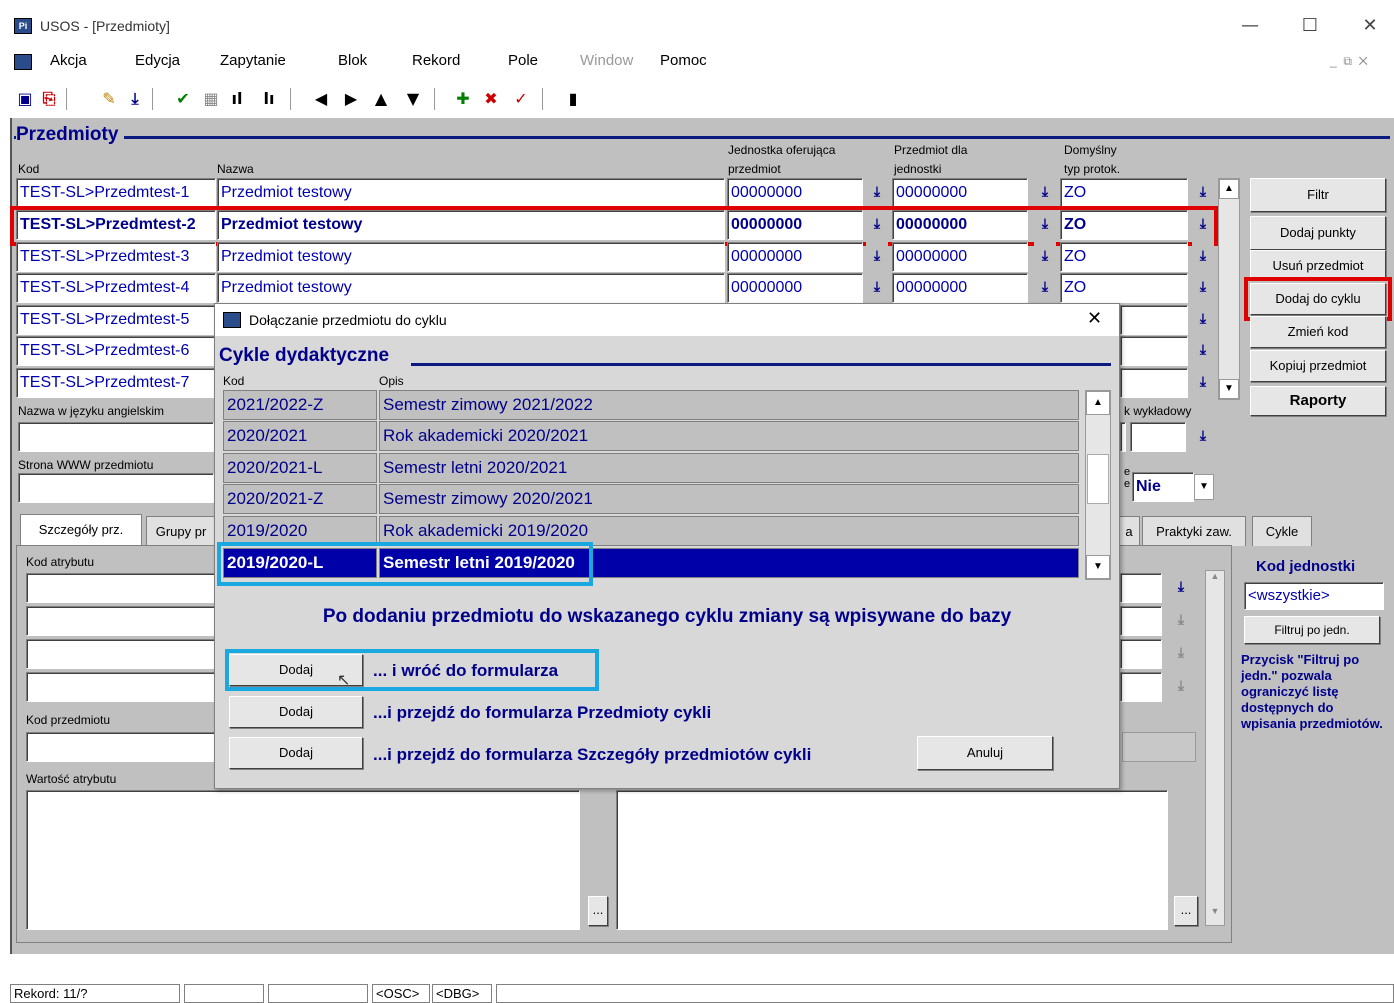 The image size is (1394, 1003). I want to click on insert-record-icon: ✚, so click(463, 99).